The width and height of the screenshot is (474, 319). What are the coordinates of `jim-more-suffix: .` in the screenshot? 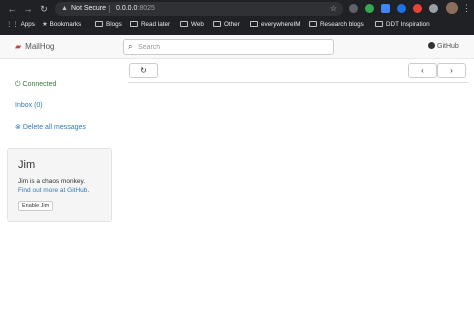 It's located at (88, 190).